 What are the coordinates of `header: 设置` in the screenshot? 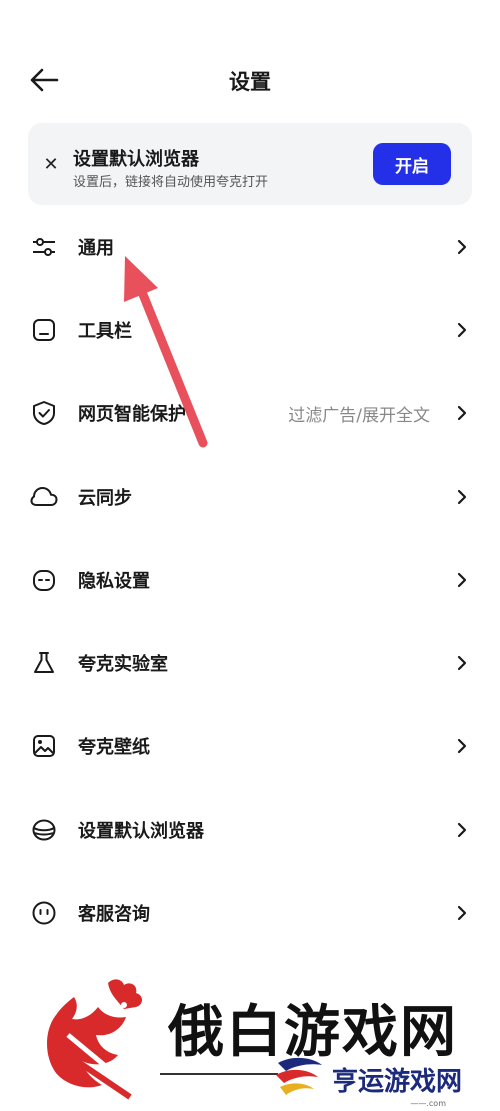 It's located at (250, 80).